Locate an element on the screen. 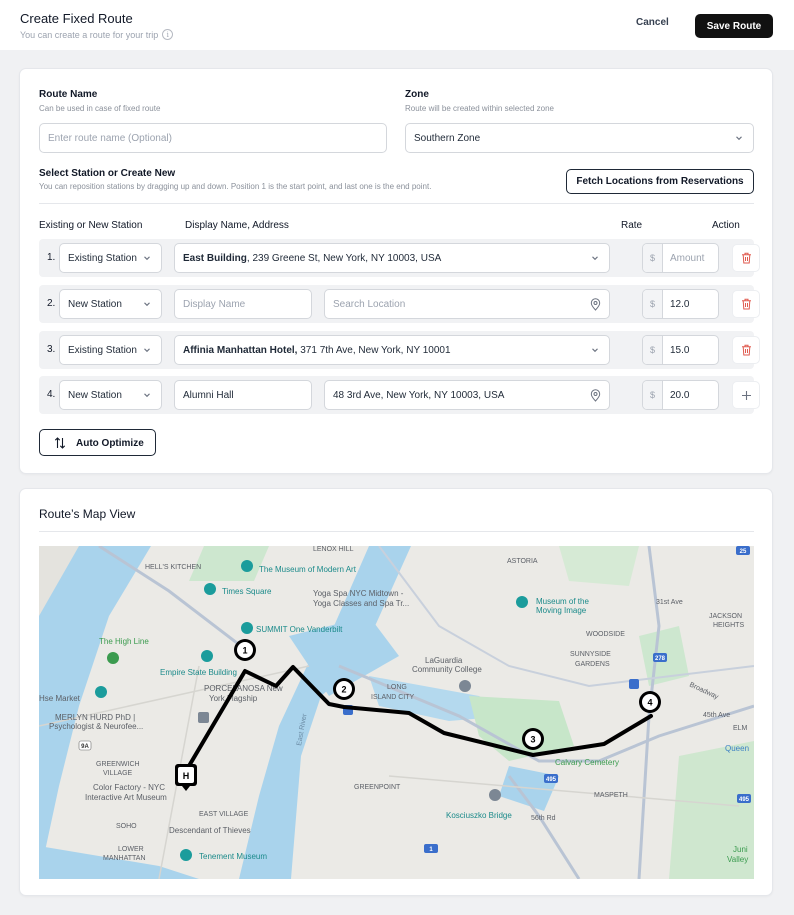 The width and height of the screenshot is (794, 915). highway-shield: 495 is located at coordinates (744, 800).